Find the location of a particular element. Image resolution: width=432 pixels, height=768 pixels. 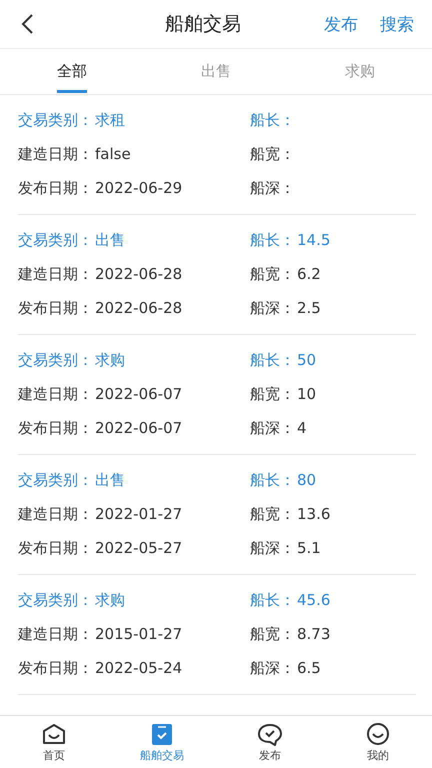

nav-tab: 我的 is located at coordinates (378, 742).